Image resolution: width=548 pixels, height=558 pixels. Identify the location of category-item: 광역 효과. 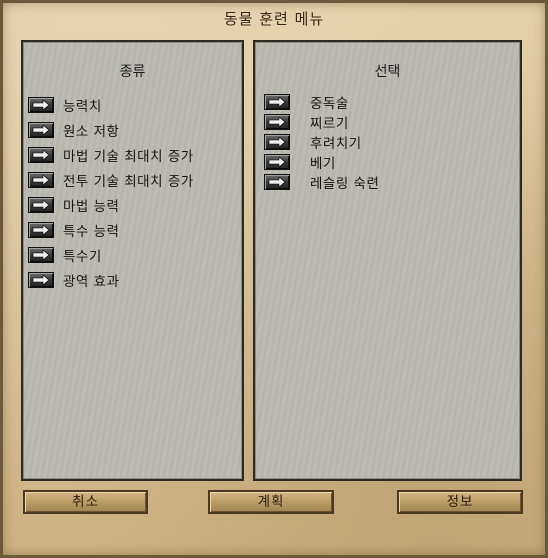
(111, 279).